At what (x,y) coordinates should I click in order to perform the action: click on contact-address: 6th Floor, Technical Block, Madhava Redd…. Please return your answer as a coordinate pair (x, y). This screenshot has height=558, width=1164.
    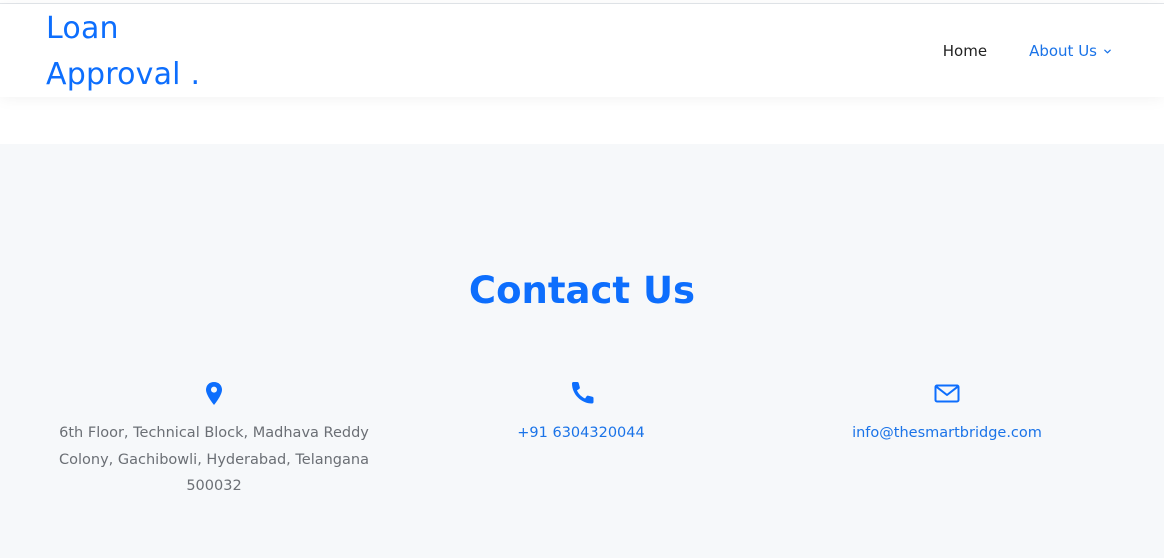
    Looking at the image, I should click on (214, 438).